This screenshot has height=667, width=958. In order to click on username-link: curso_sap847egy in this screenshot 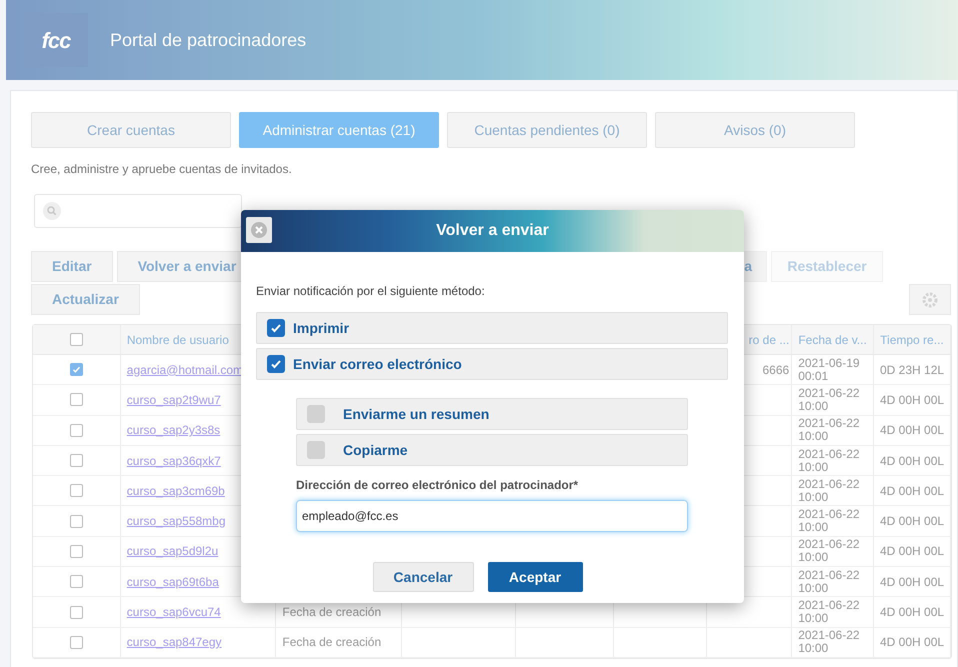, I will do `click(174, 642)`.